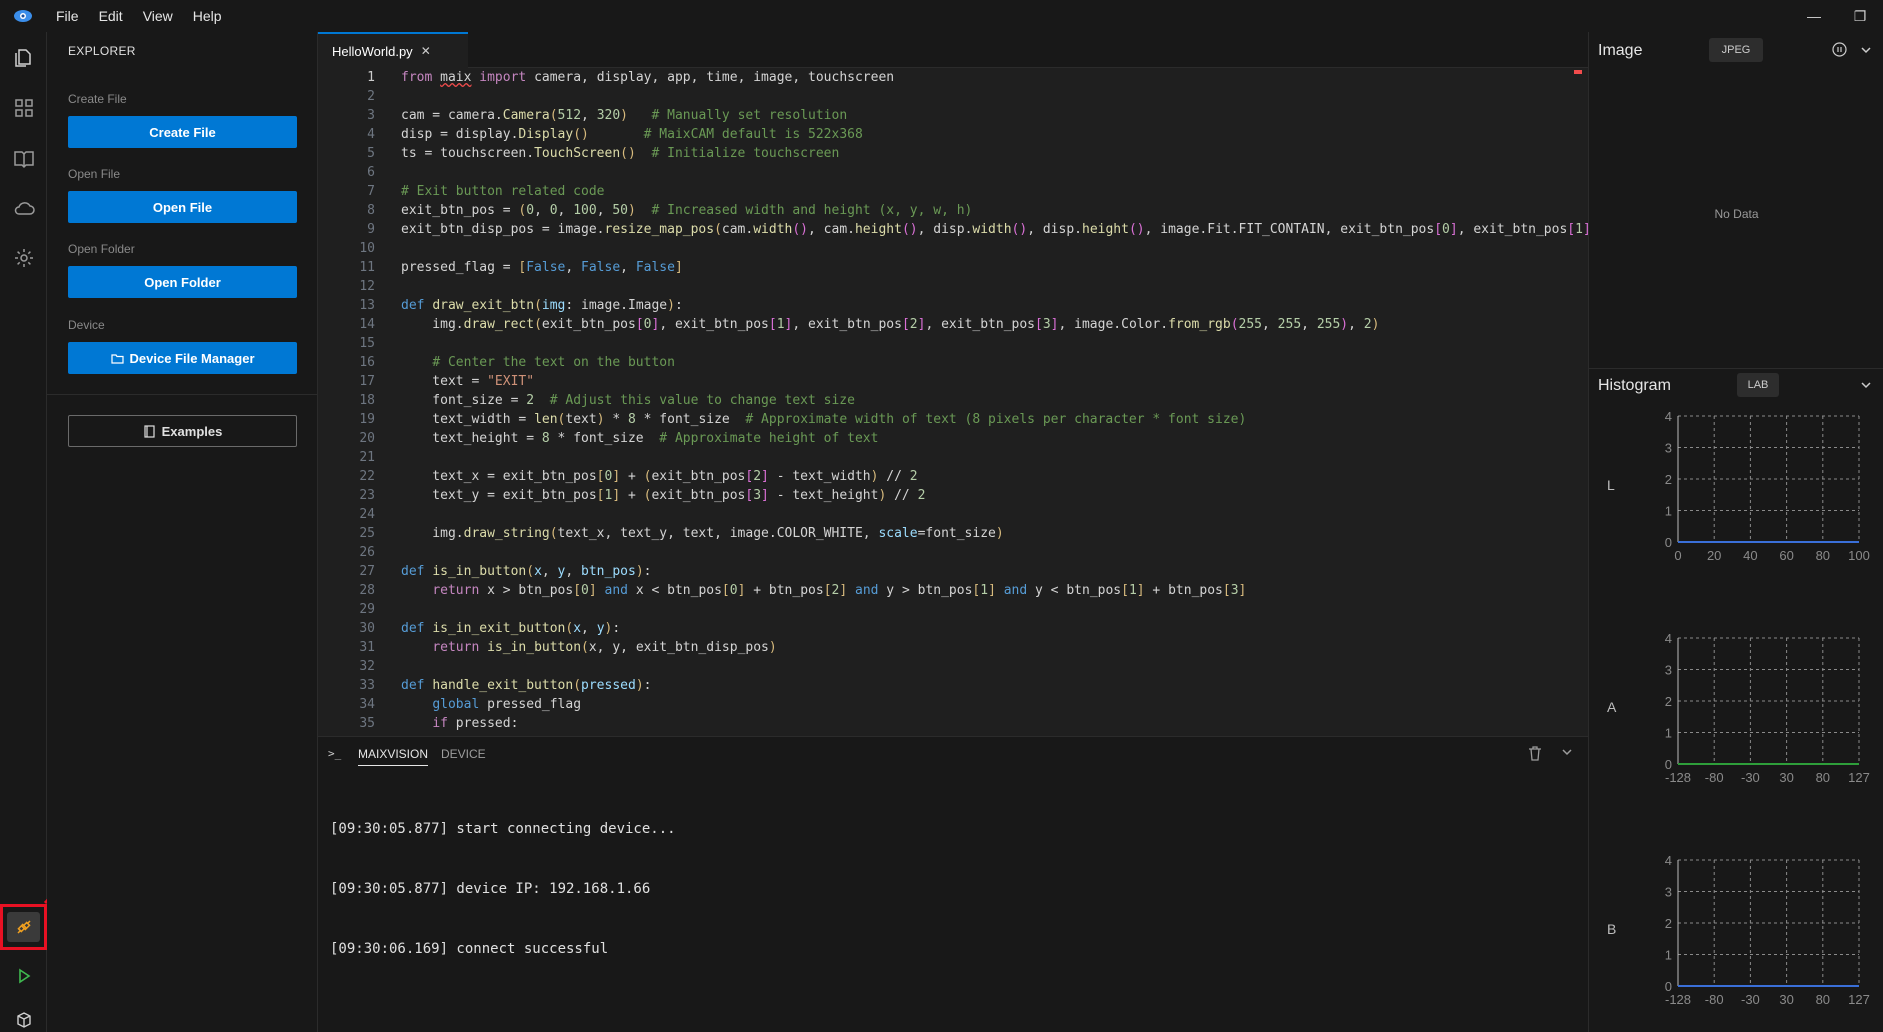 This screenshot has height=1032, width=1883. I want to click on line-number: 23, so click(367, 495).